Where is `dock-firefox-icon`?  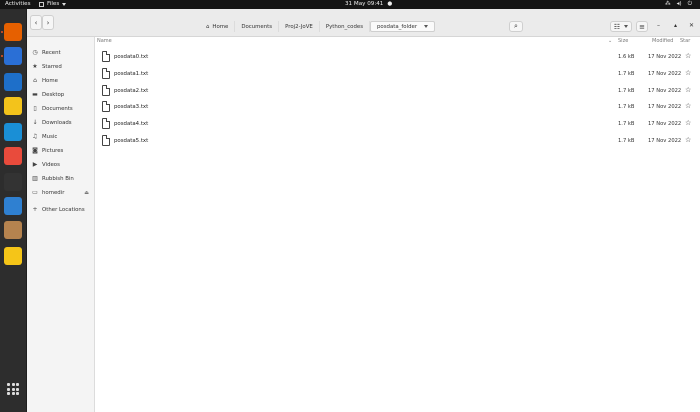 dock-firefox-icon is located at coordinates (13, 32).